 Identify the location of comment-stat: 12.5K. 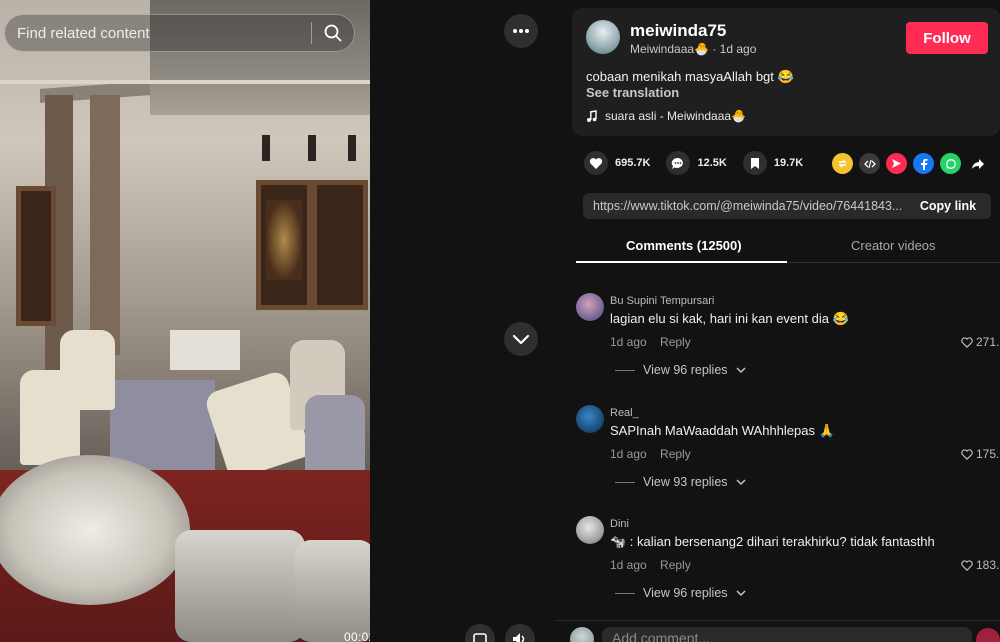
(696, 163).